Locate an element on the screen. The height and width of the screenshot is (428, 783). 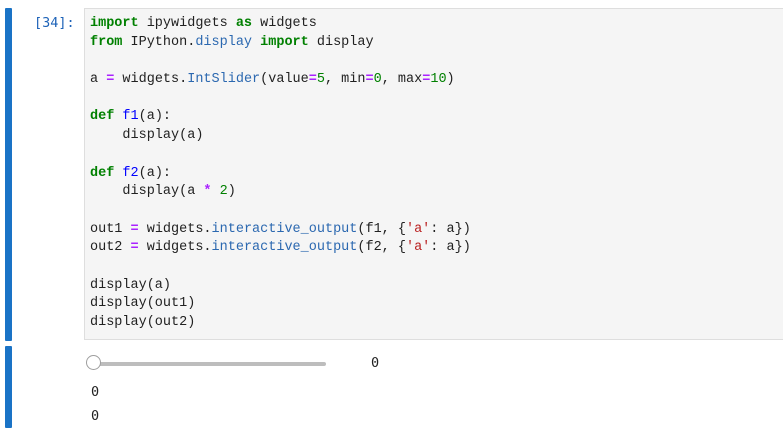
code-token: * is located at coordinates (207, 192).